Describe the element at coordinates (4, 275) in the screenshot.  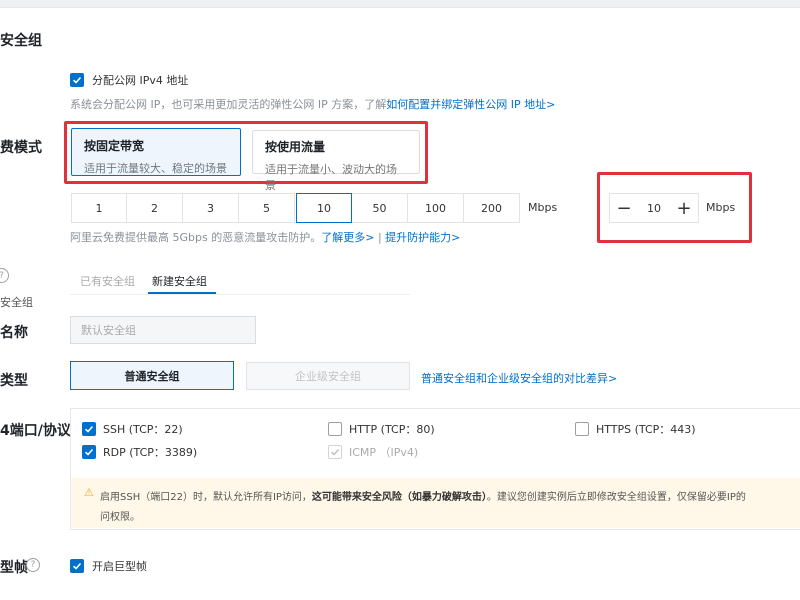
I see `help-icon: ?` at that location.